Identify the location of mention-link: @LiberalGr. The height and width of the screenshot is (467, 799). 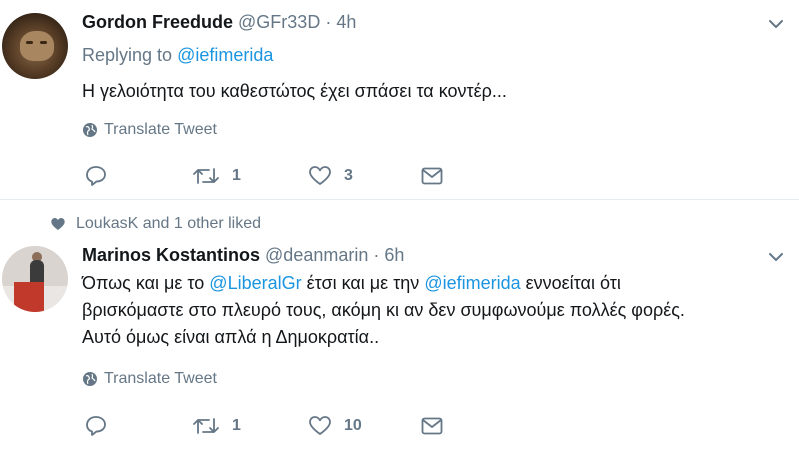
(255, 283).